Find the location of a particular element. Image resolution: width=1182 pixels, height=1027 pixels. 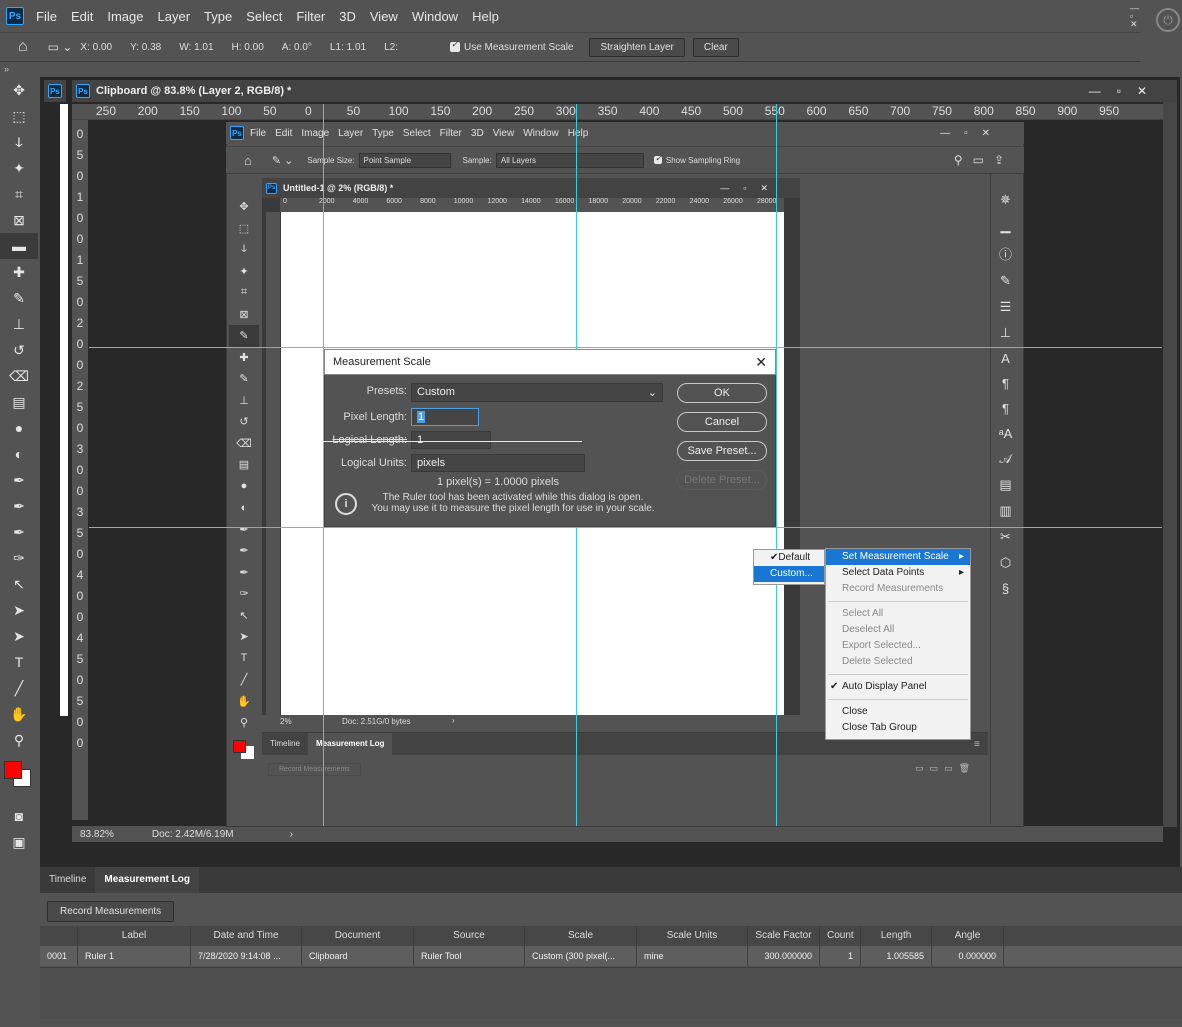

inner-select-icon: ➤ is located at coordinates (244, 637).